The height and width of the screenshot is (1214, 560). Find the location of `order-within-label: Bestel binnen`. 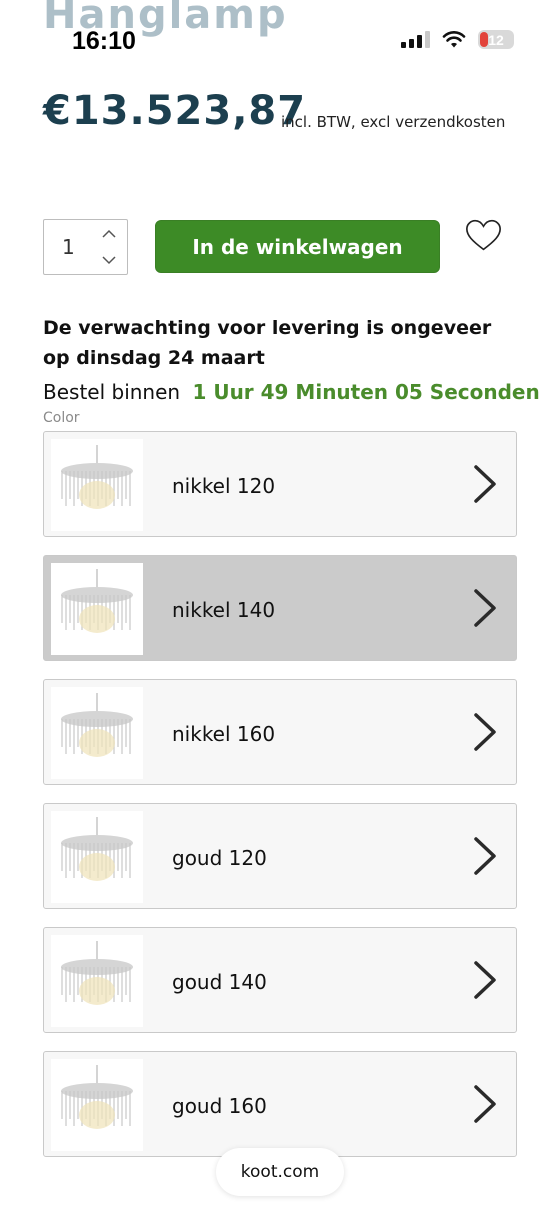

order-within-label: Bestel binnen is located at coordinates (112, 392).